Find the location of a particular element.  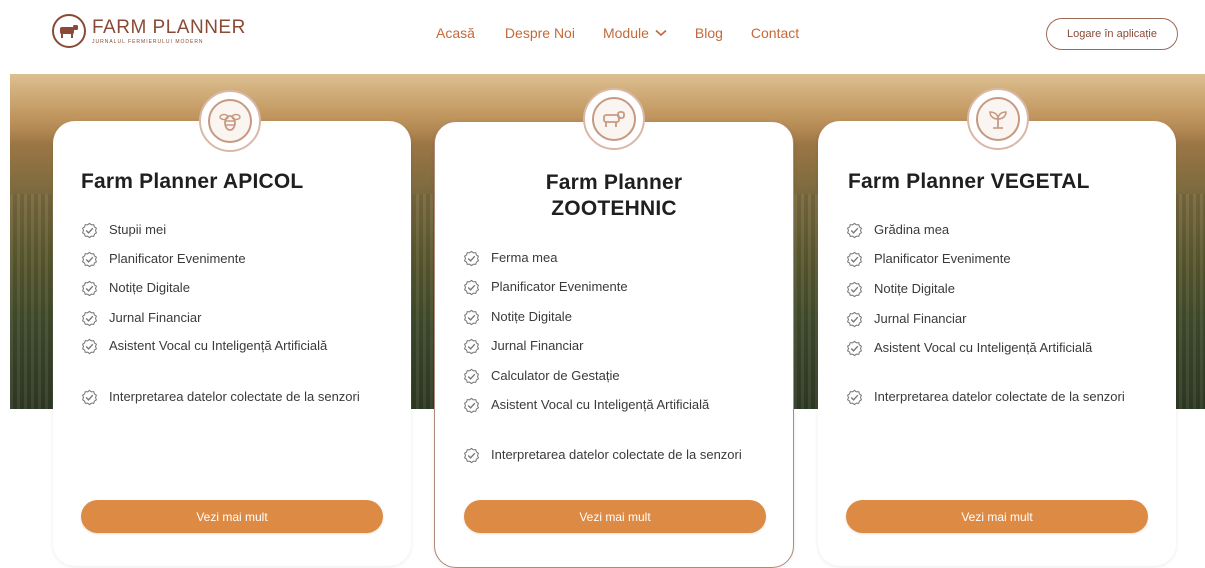

bee-icon is located at coordinates (230, 122).